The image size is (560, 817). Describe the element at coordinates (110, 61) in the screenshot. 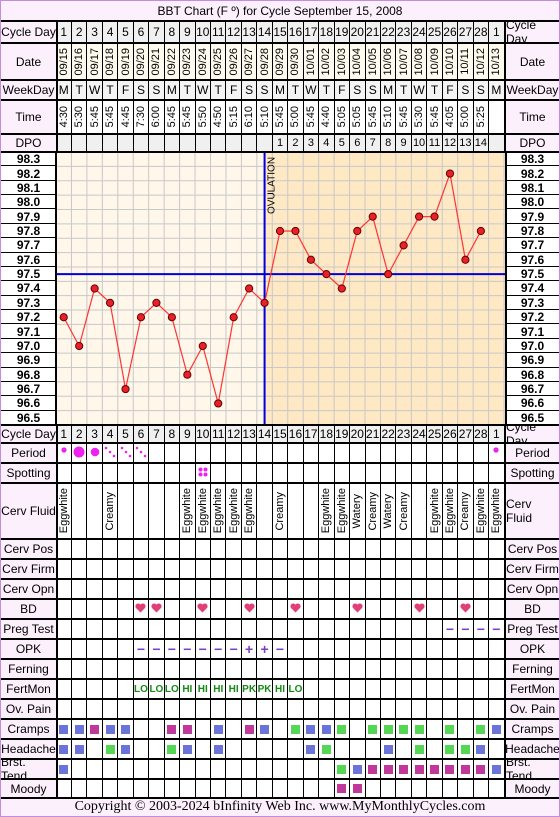

I see `date-cell: 09/18` at that location.